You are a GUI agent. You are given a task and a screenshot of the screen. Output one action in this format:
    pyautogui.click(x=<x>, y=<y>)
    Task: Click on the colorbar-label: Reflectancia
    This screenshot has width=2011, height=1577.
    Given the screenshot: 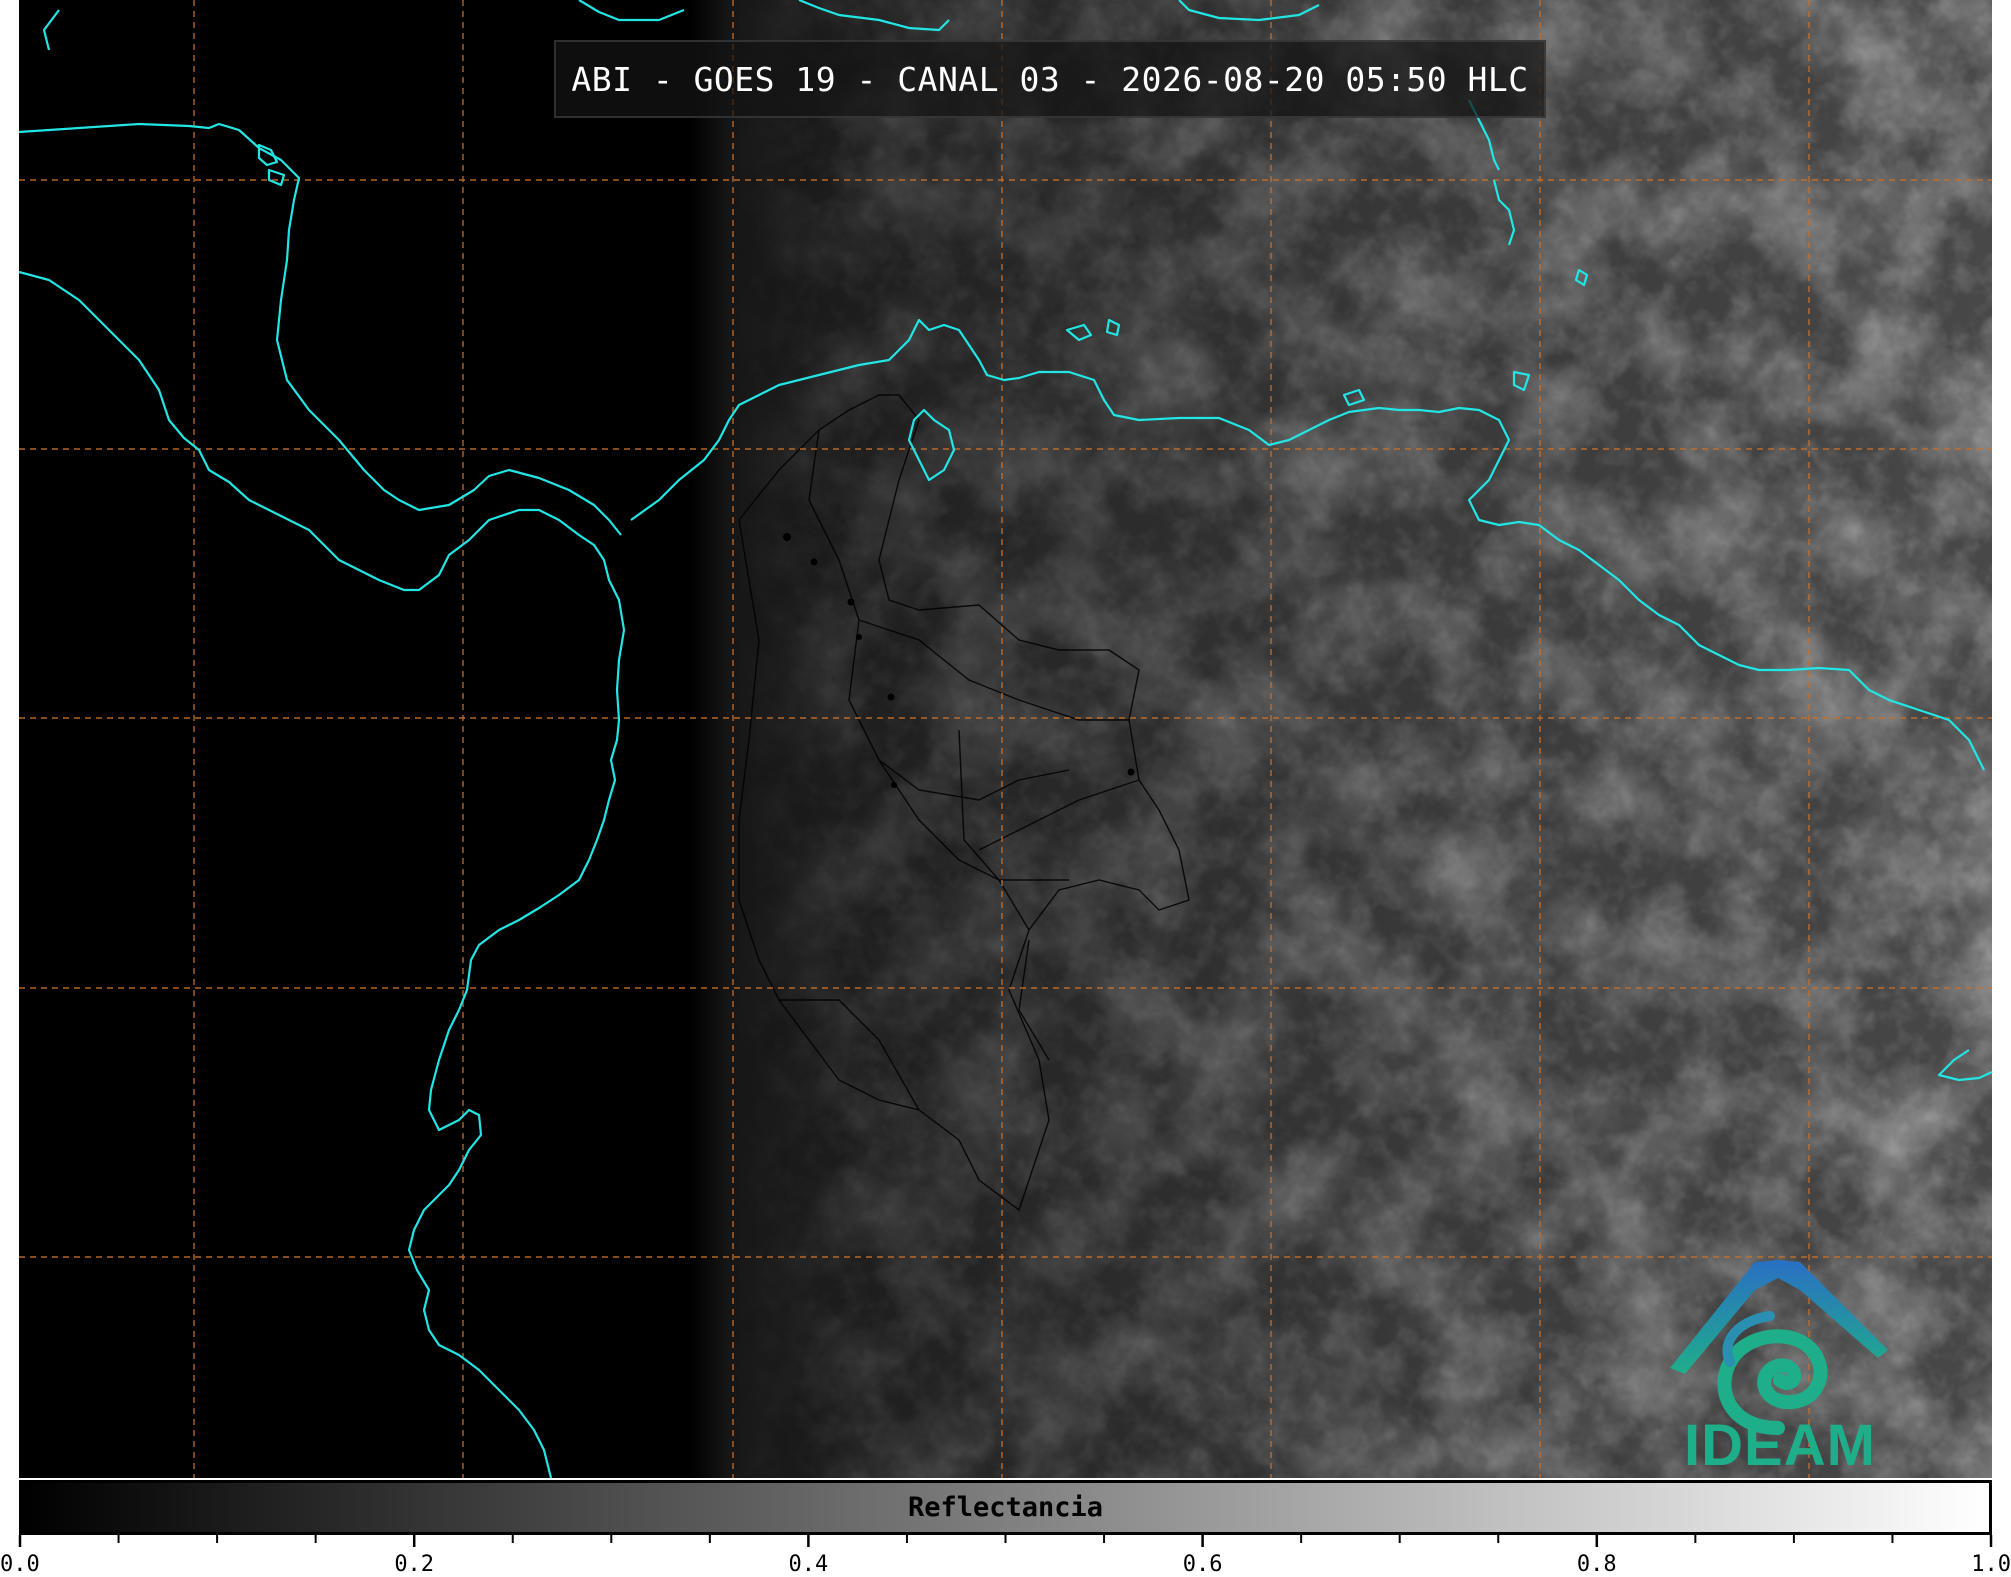 What is the action you would take?
    pyautogui.click(x=1005, y=1507)
    